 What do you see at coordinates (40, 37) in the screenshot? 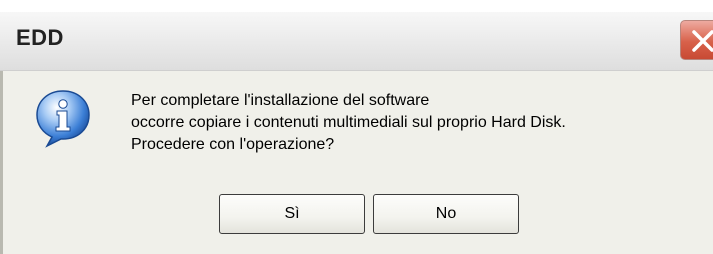
I see `window-title: EDD` at bounding box center [40, 37].